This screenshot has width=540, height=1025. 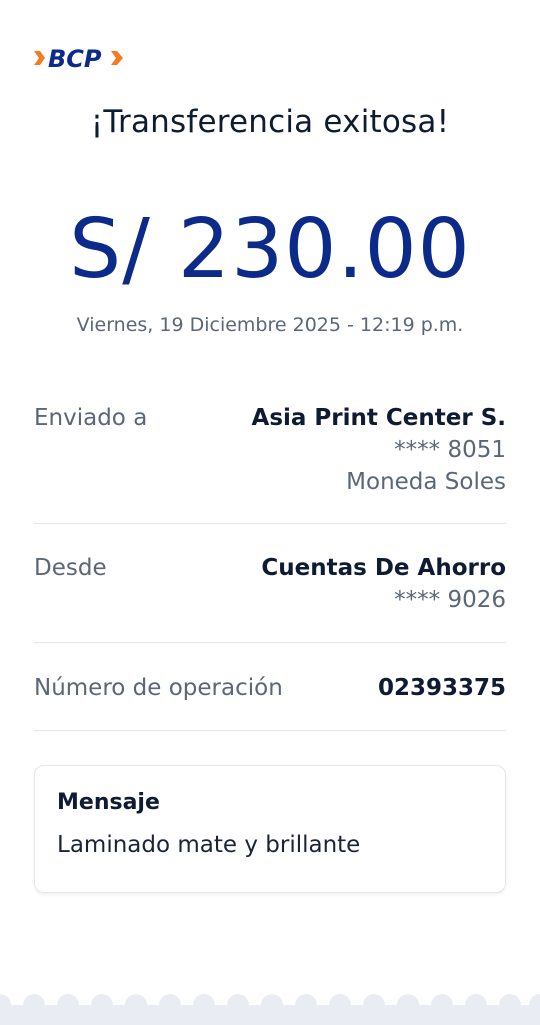 What do you see at coordinates (270, 829) in the screenshot?
I see `message-card: Mensaje Laminado mate y brillante` at bounding box center [270, 829].